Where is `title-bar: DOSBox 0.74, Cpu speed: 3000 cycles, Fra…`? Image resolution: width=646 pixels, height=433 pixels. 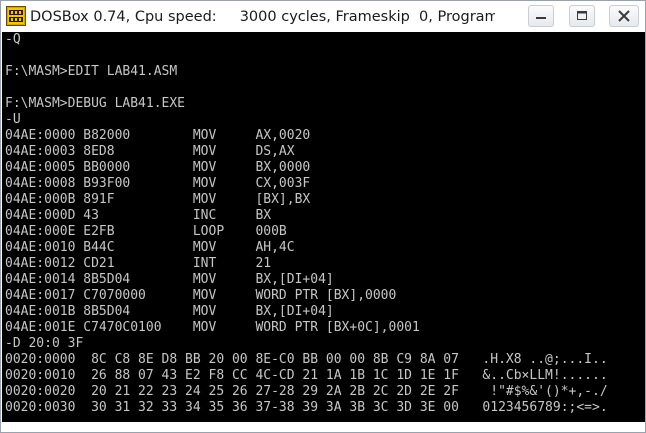
title-bar: DOSBox 0.74, Cpu speed: 3000 cycles, Fra… is located at coordinates (323, 16).